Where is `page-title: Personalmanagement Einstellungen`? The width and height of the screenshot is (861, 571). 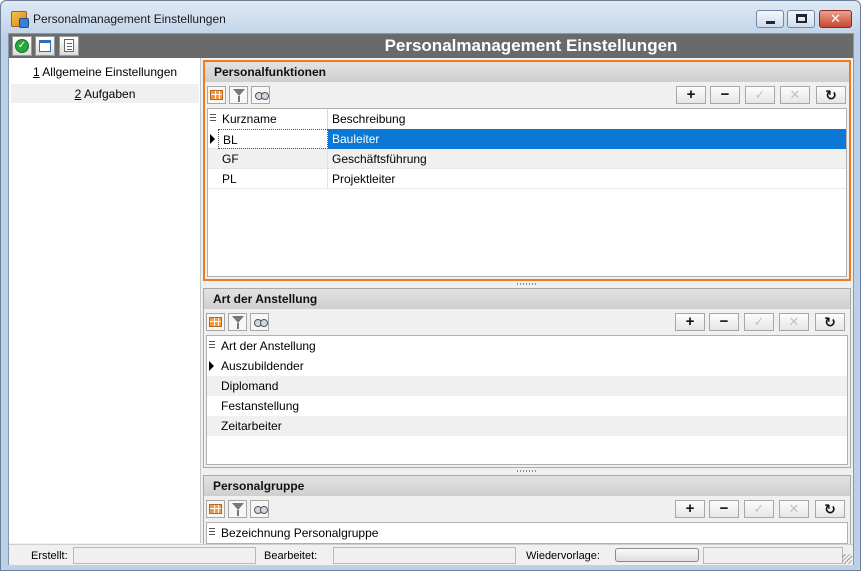
page-title: Personalmanagement Einstellungen is located at coordinates (531, 45).